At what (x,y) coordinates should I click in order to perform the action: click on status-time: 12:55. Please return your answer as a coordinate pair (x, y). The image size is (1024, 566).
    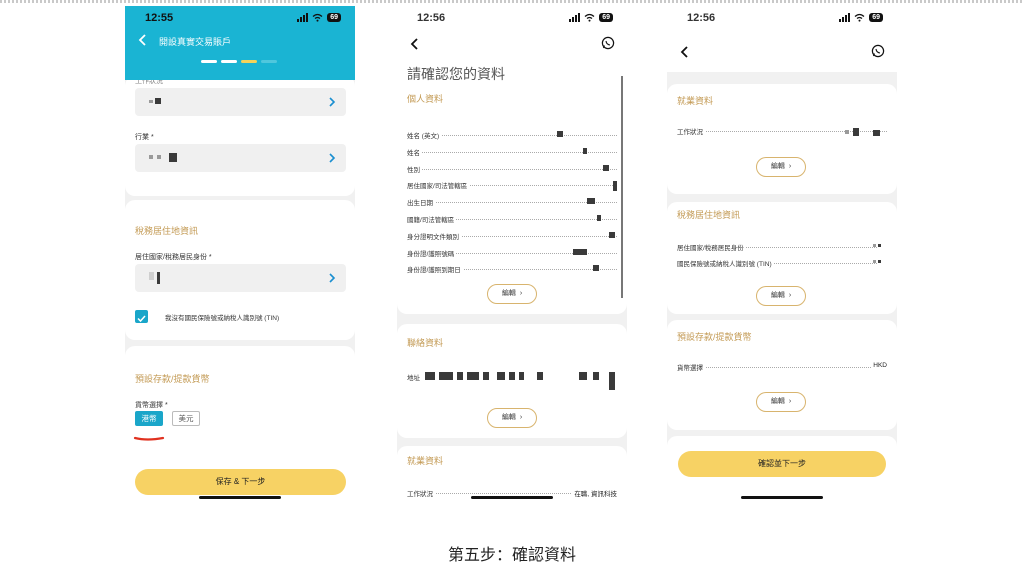
    Looking at the image, I should click on (159, 18).